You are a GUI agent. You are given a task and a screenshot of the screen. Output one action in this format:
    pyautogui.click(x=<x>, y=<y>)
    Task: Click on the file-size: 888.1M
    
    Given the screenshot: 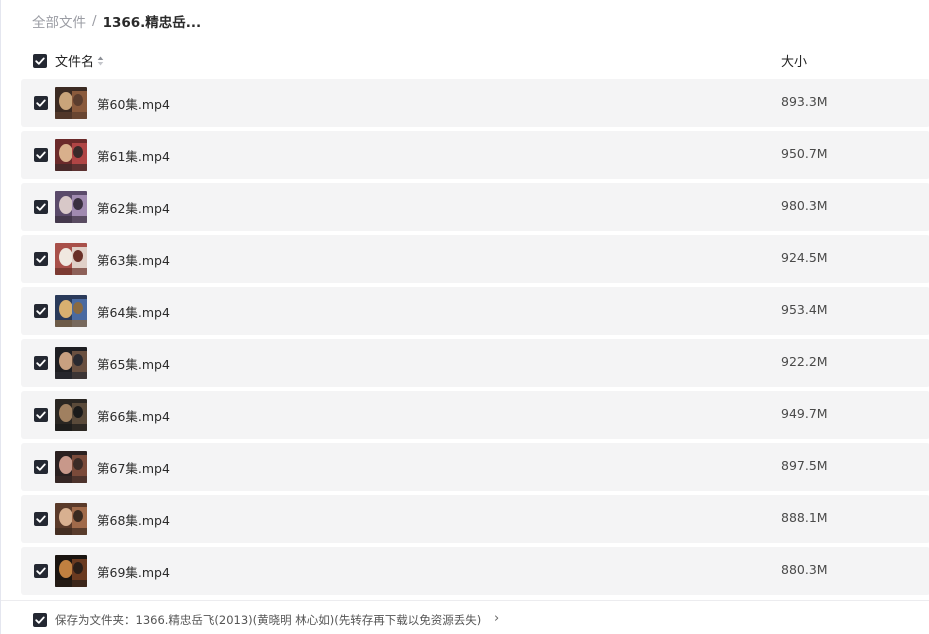 What is the action you would take?
    pyautogui.click(x=804, y=517)
    